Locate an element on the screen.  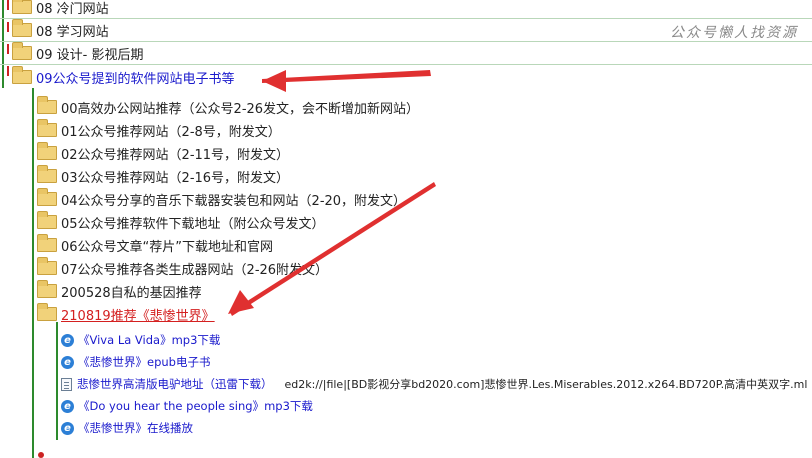
annotation-arrows is located at coordinates (332, 193).